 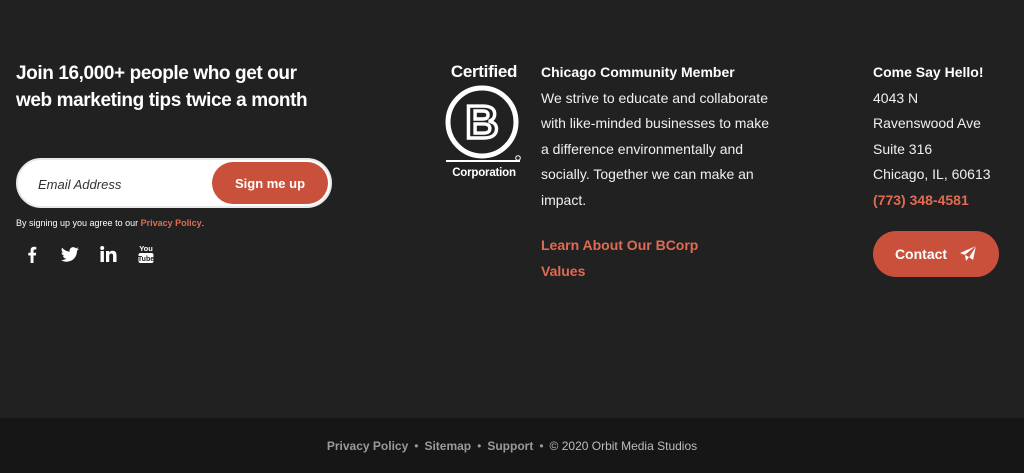 What do you see at coordinates (943, 201) in the screenshot?
I see `phone-link: (773) 348-4581` at bounding box center [943, 201].